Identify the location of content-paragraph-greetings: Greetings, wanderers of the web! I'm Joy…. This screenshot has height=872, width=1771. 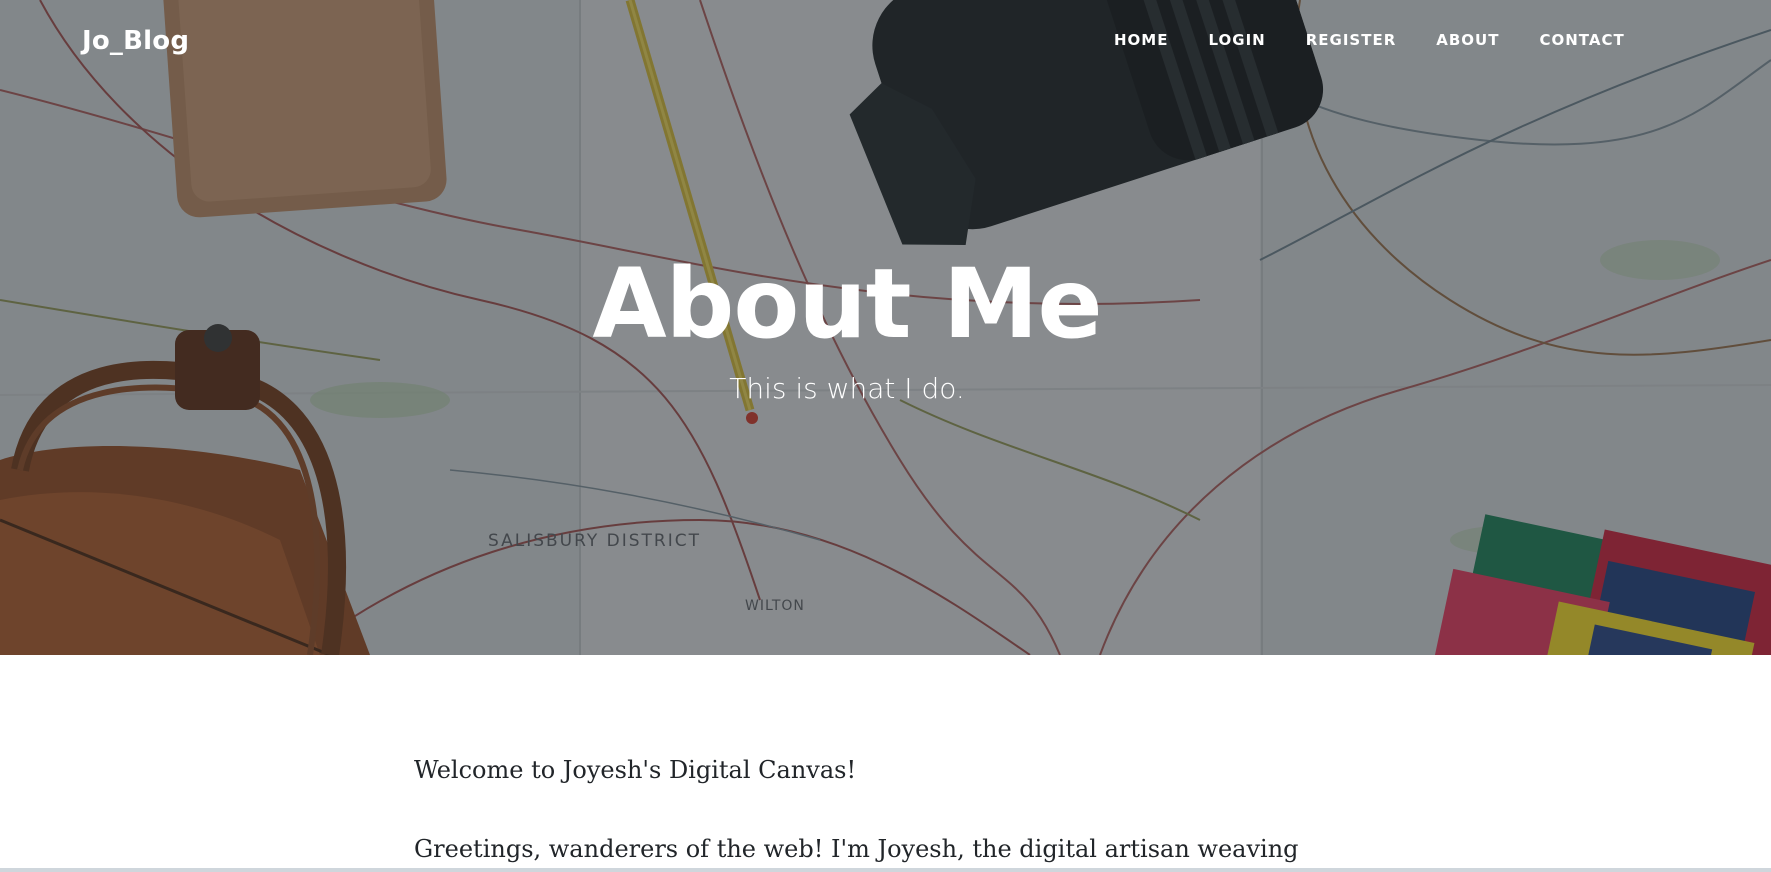
(856, 849).